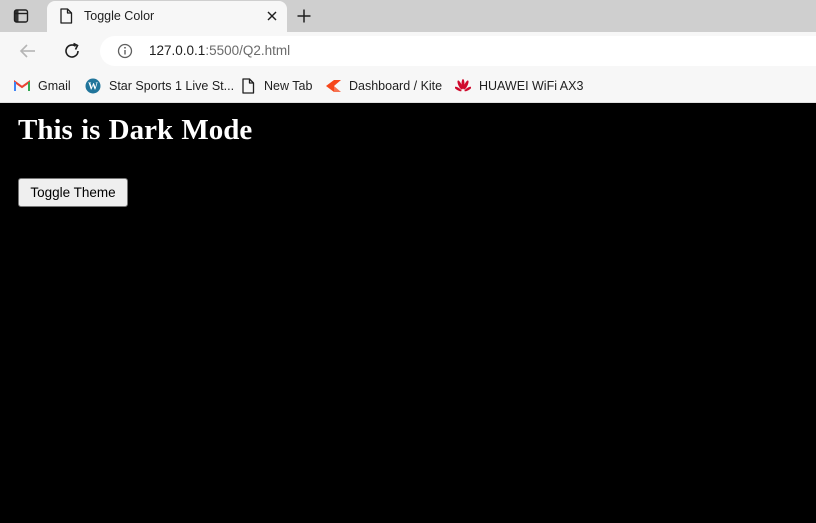 The width and height of the screenshot is (816, 523). Describe the element at coordinates (248, 50) in the screenshot. I see `url-path: :5500/Q2.html` at that location.